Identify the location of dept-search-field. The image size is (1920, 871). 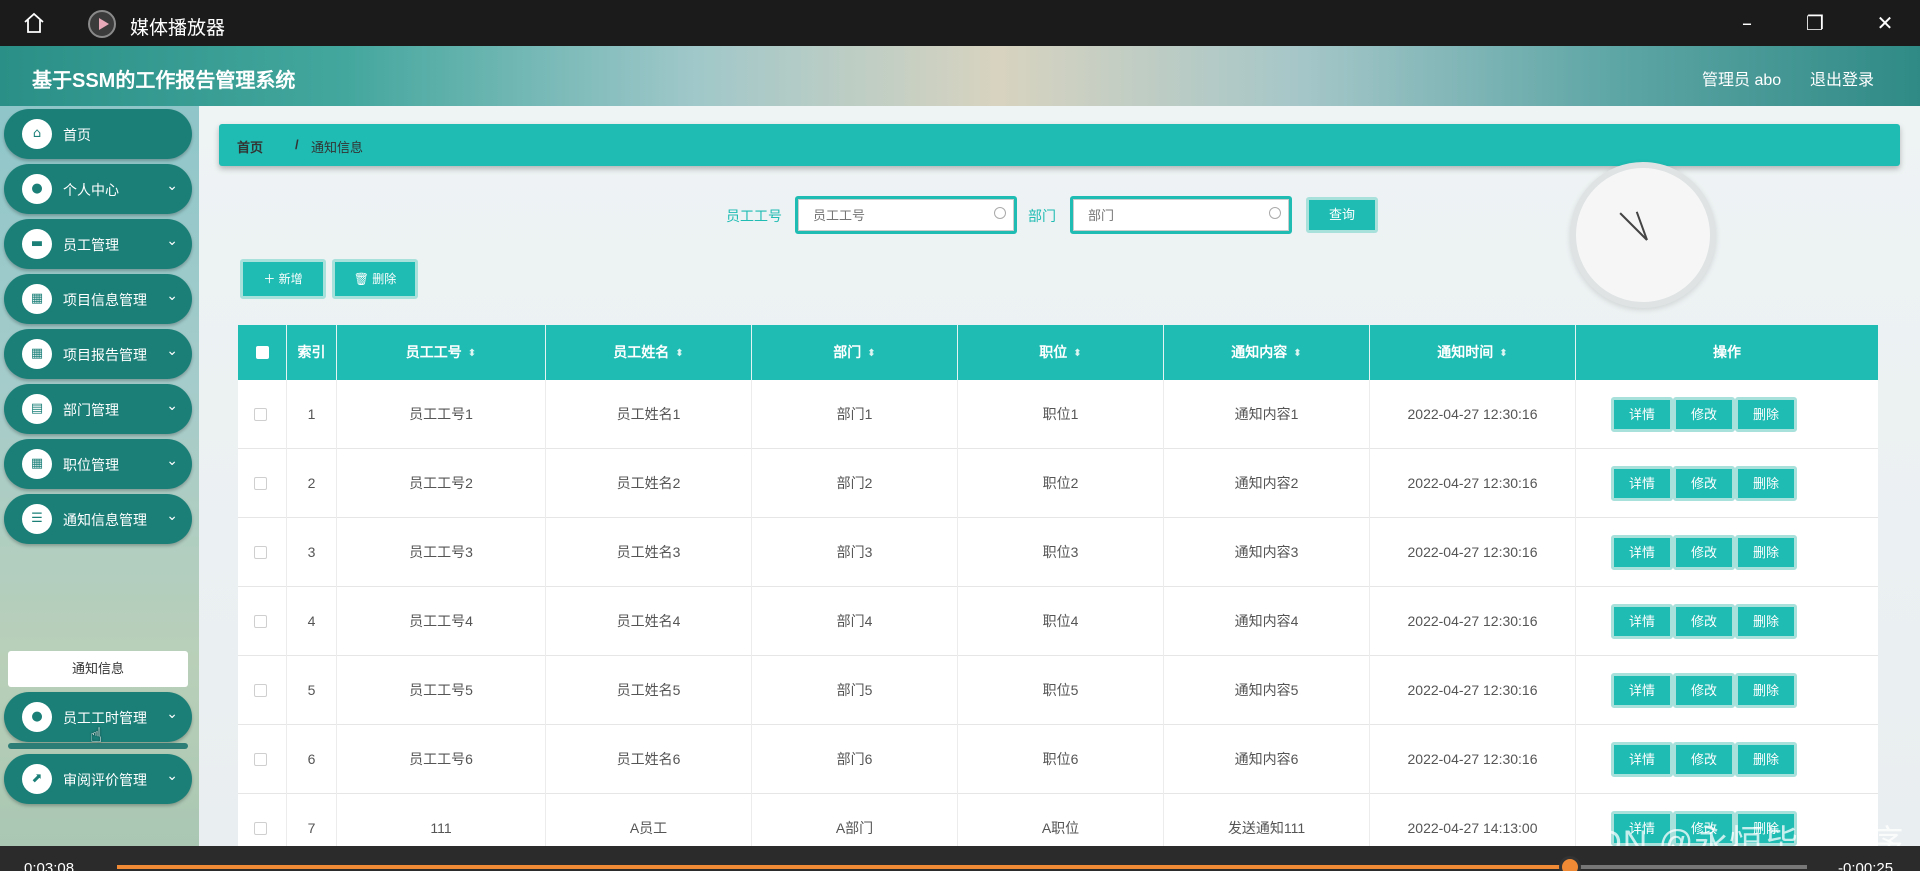
(1181, 215).